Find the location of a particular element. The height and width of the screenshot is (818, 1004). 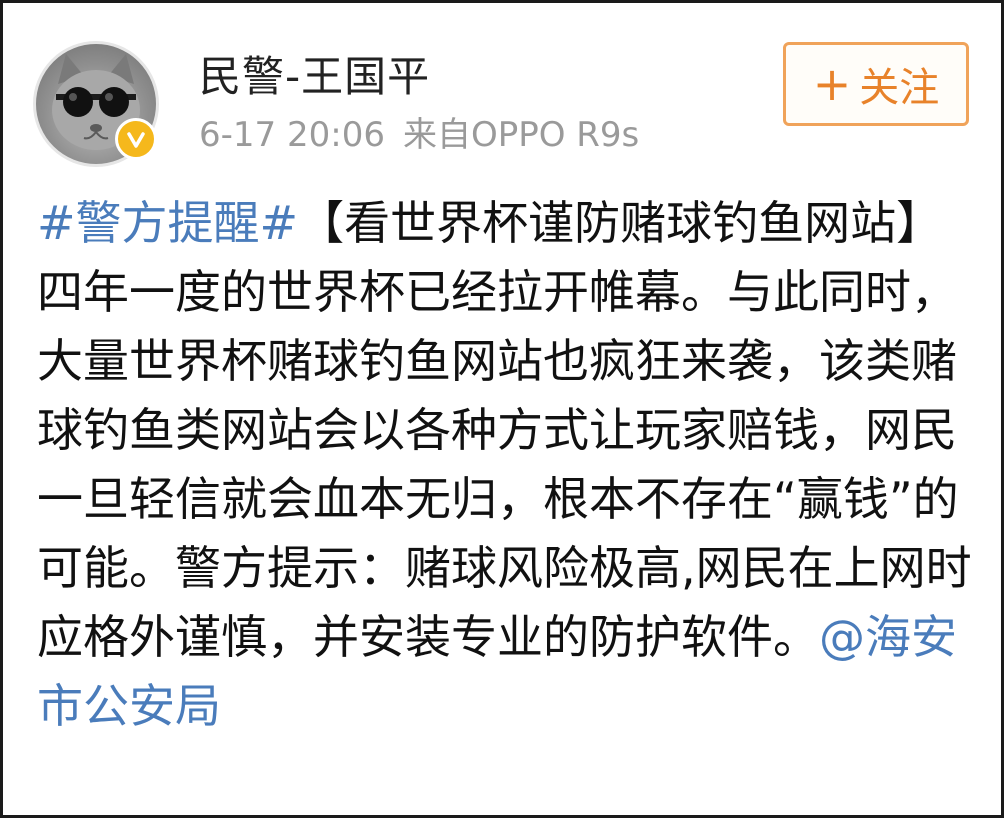

plus-icon: + is located at coordinates (832, 84).